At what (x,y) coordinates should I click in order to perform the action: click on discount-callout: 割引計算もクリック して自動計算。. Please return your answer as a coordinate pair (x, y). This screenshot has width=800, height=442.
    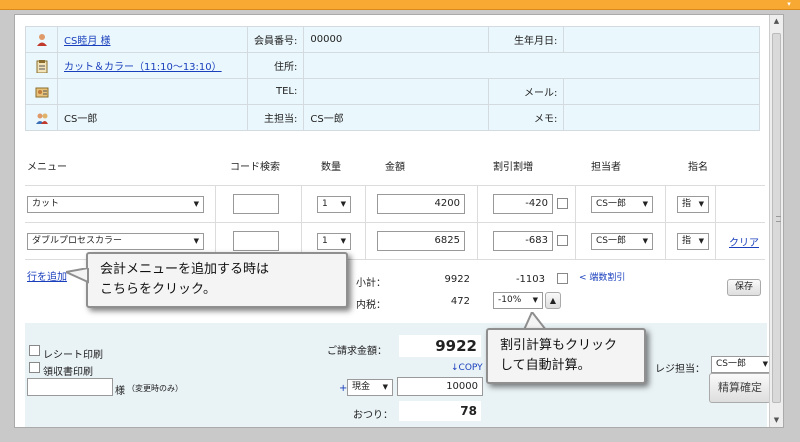
    Looking at the image, I should click on (566, 356).